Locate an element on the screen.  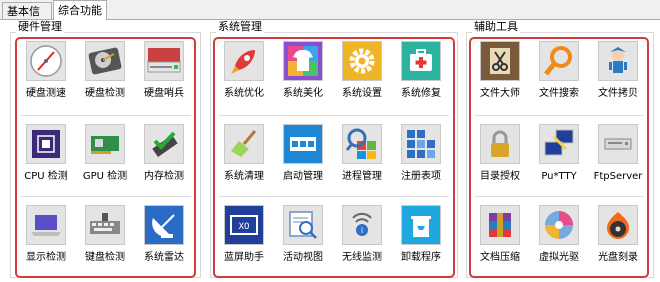
tool-gpu-check: GPU 检测 is located at coordinates (105, 154).